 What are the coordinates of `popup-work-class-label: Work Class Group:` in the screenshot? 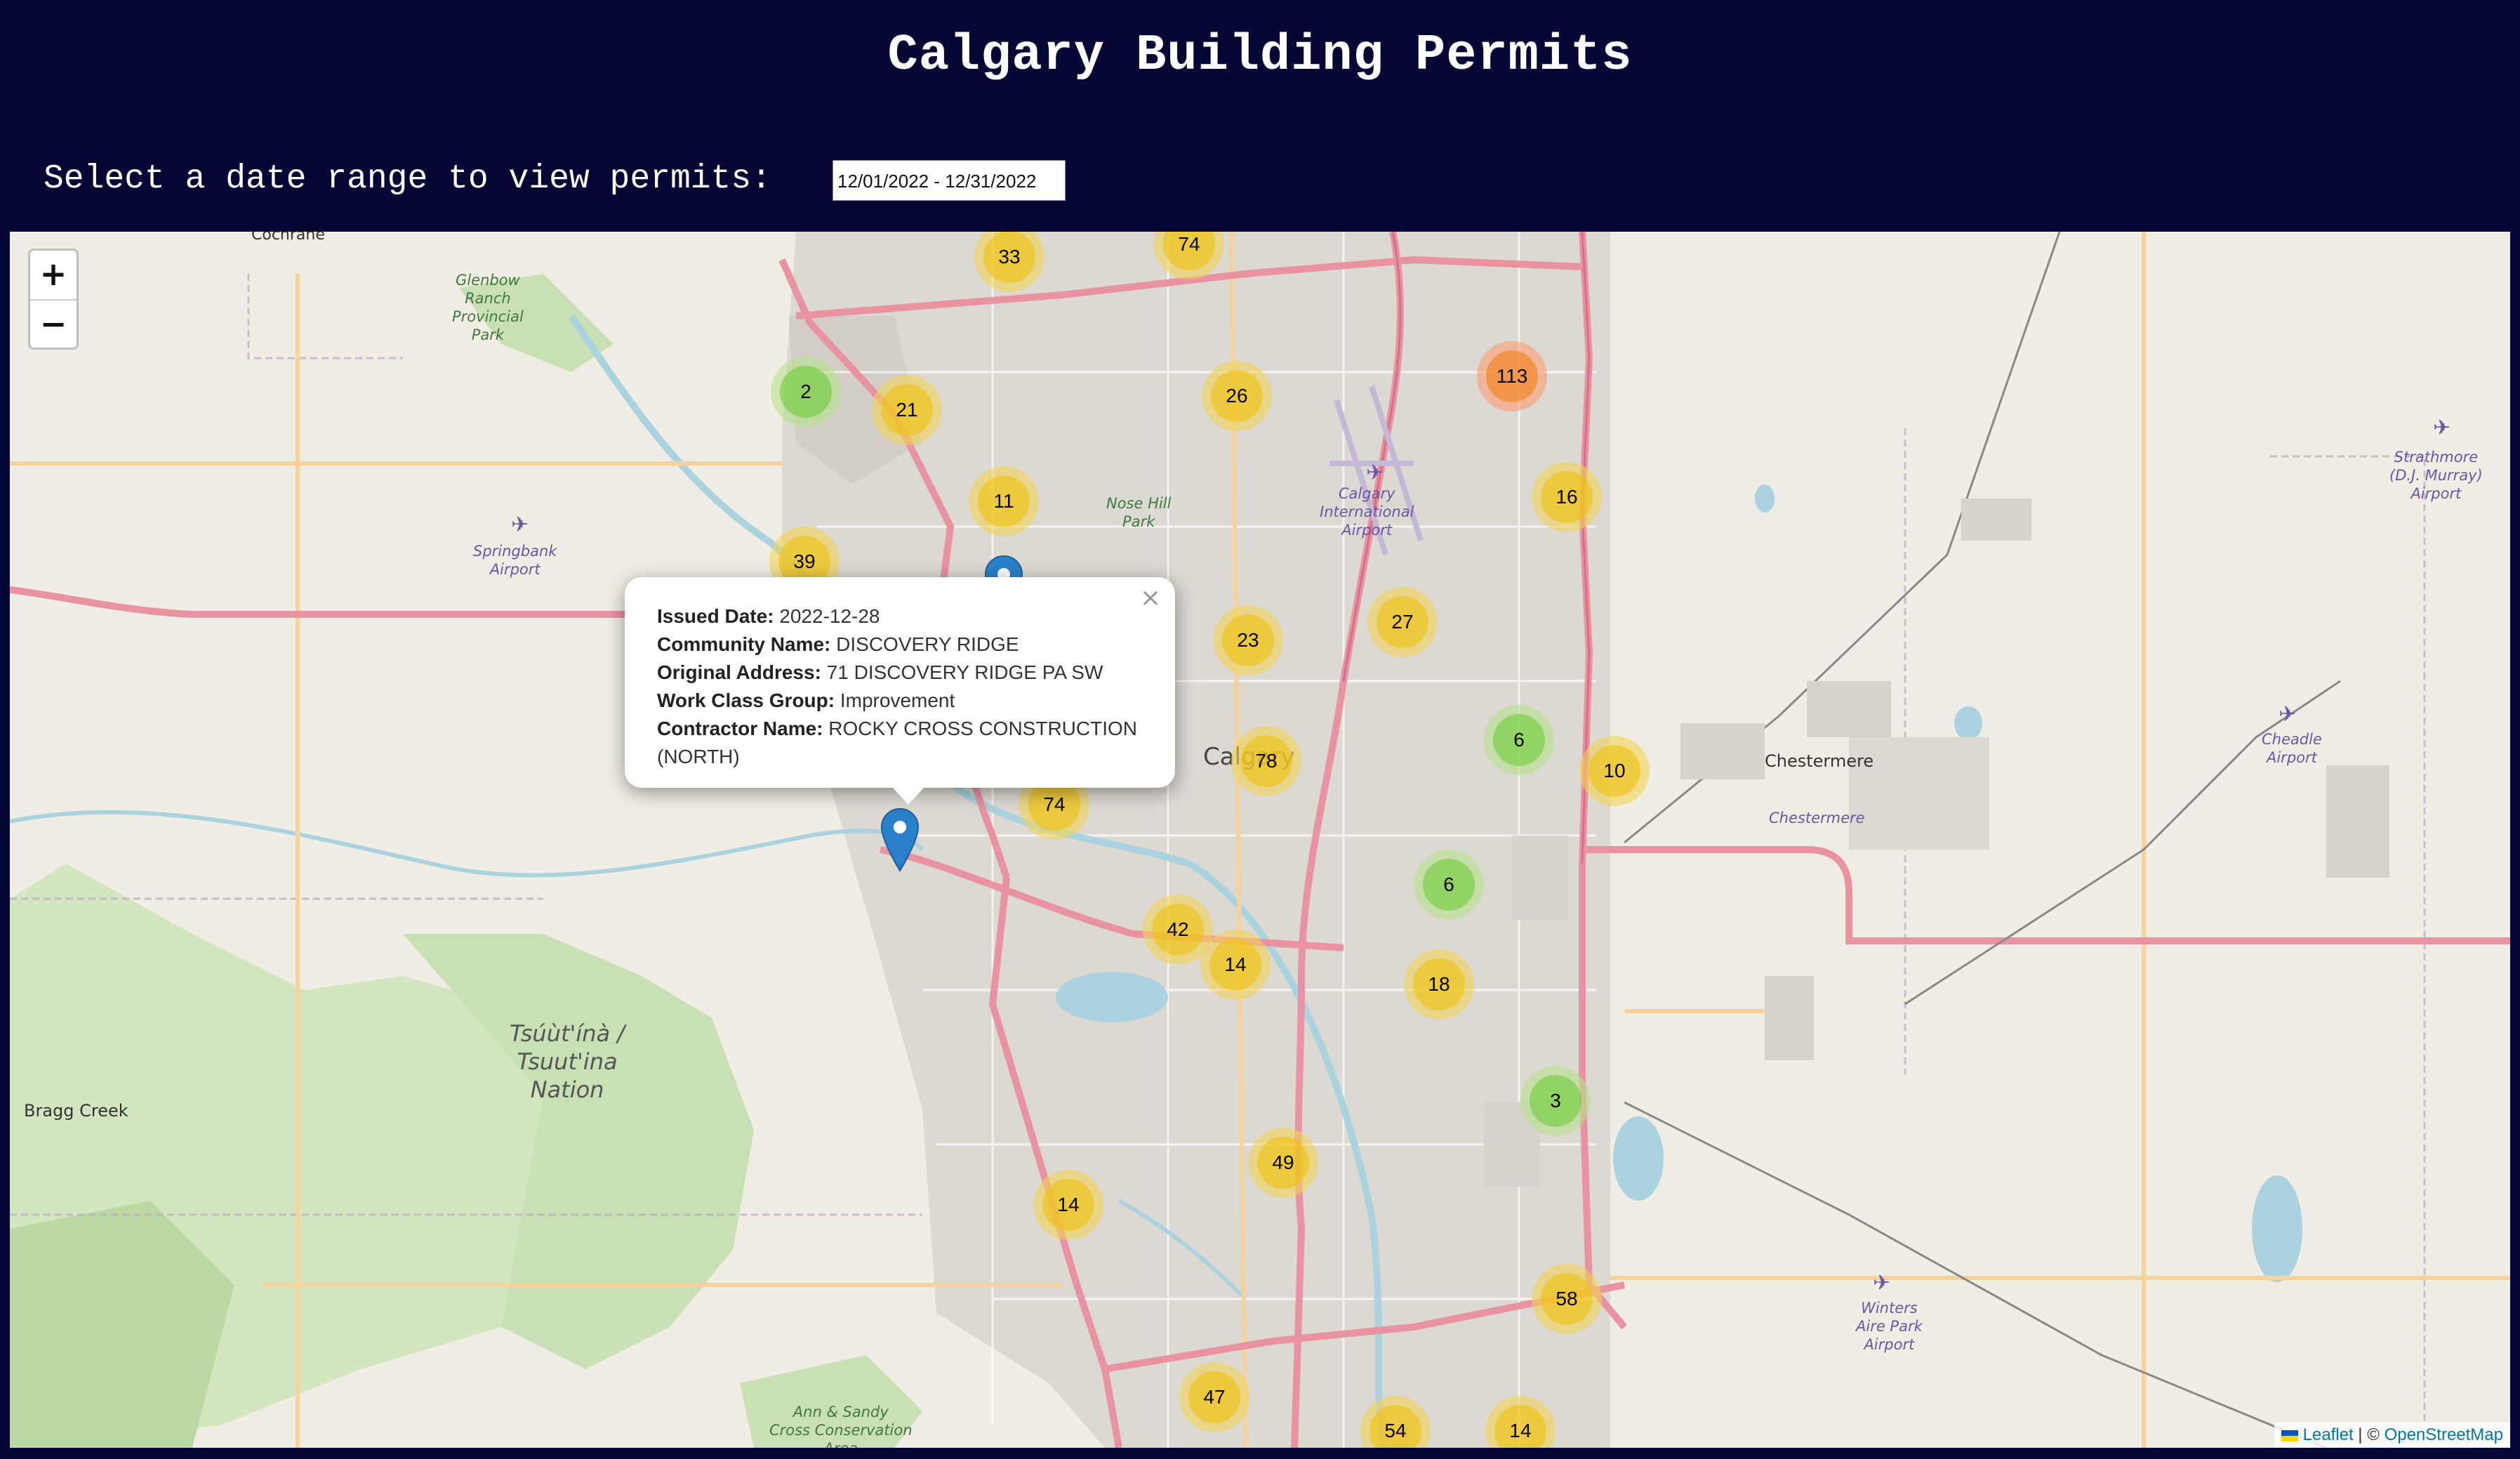 It's located at (746, 700).